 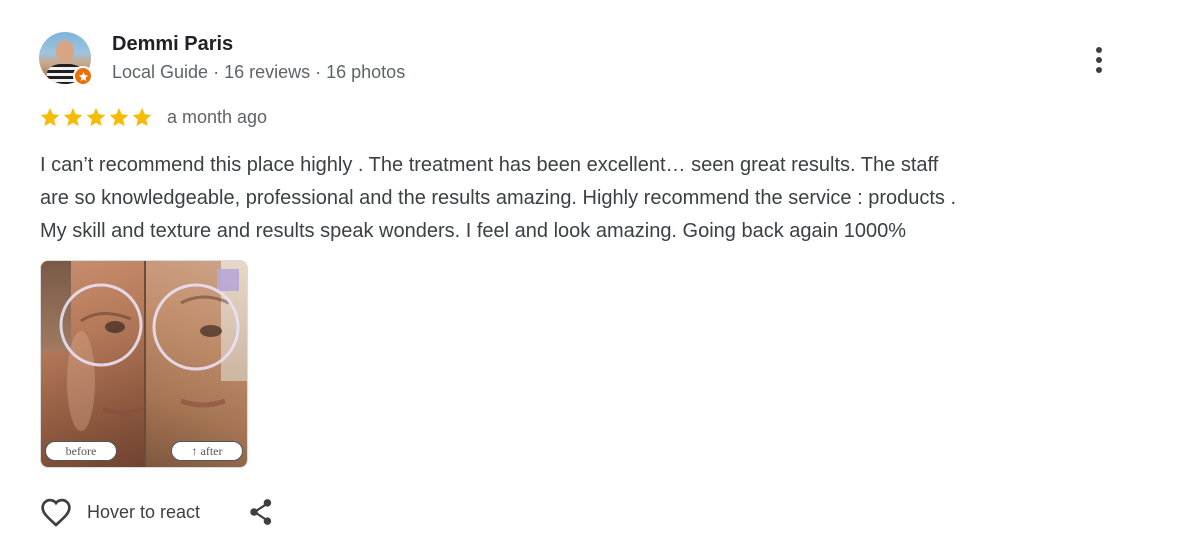 I want to click on more-vert-icon, so click(x=1099, y=60).